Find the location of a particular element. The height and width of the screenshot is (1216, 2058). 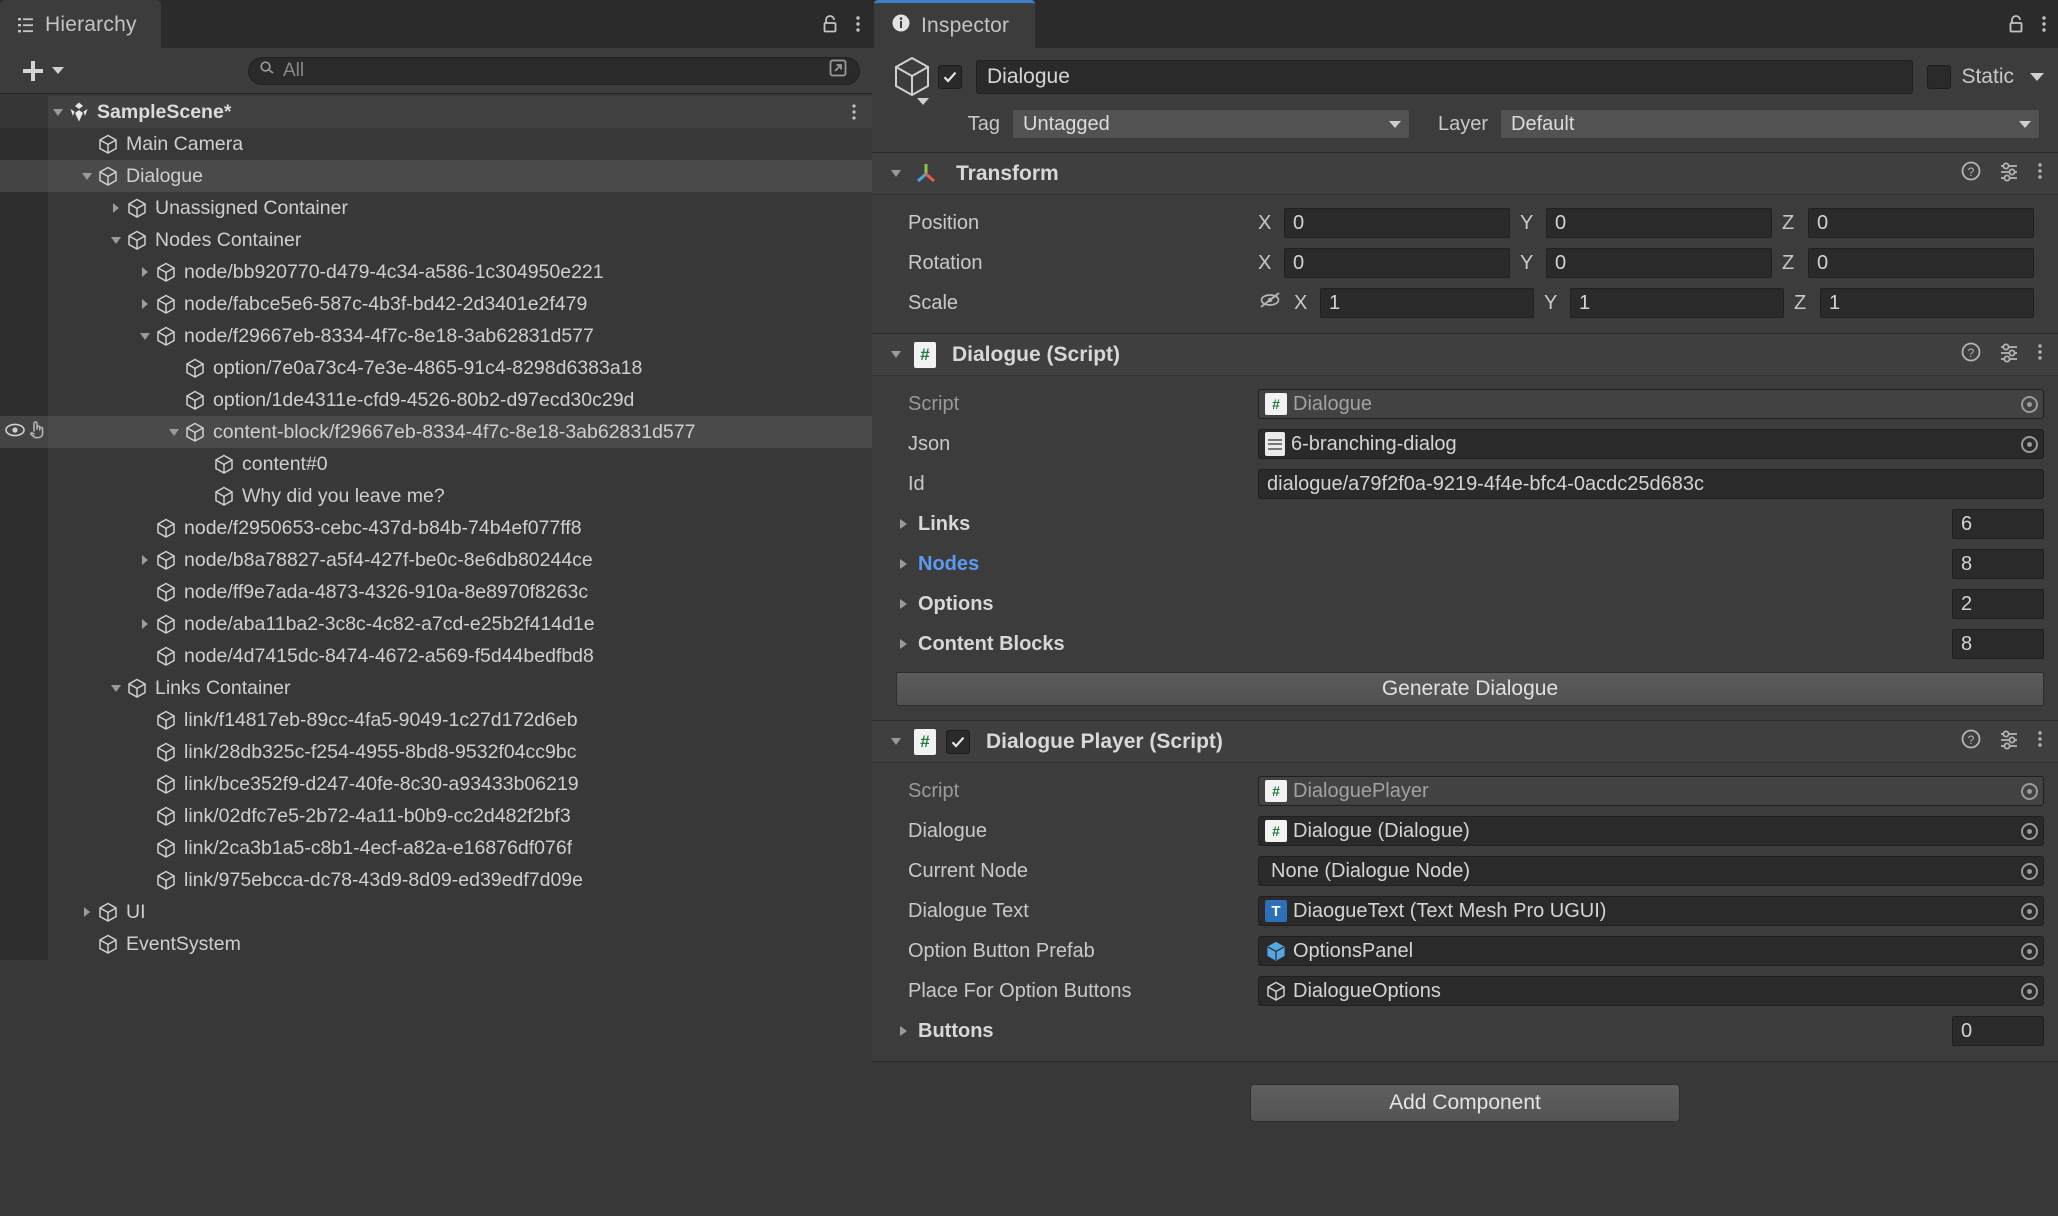

player-dialogue-text-field: T DiaogueText (Text Mesh Pro UGUI) is located at coordinates (1651, 911).